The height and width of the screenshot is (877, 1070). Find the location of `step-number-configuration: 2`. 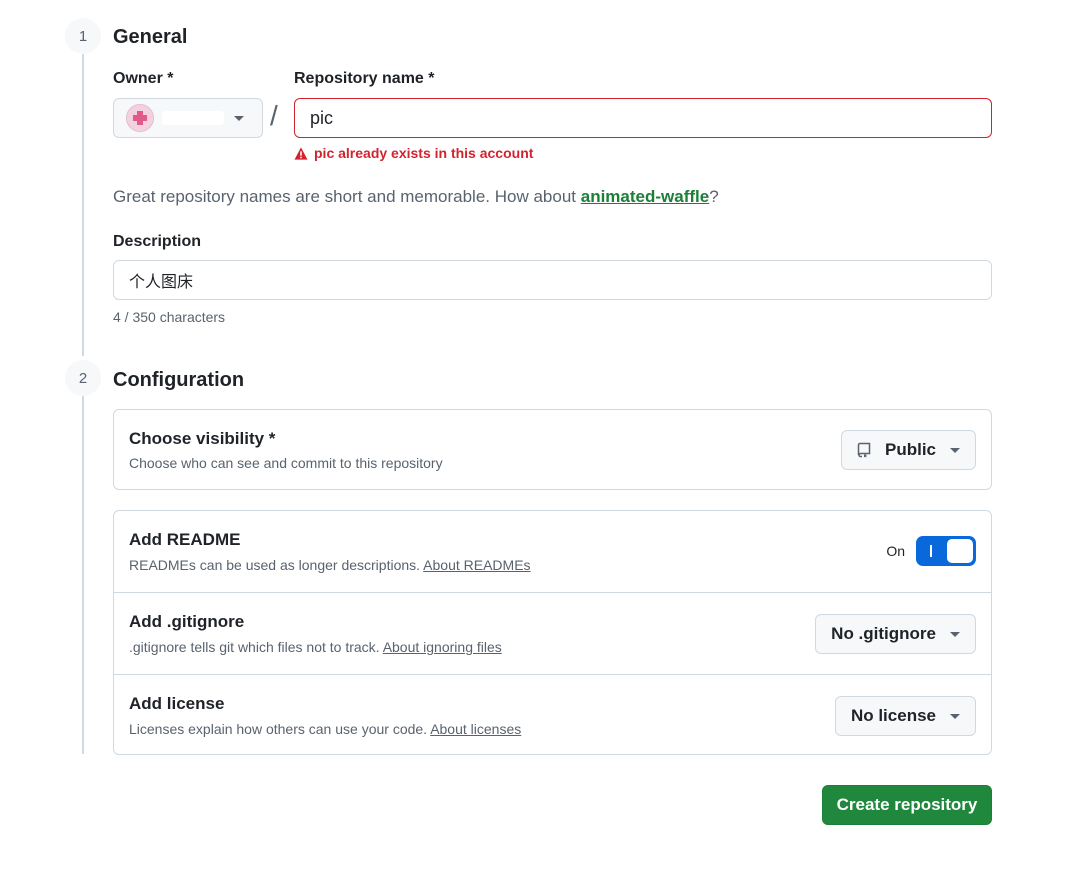

step-number-configuration: 2 is located at coordinates (83, 378).